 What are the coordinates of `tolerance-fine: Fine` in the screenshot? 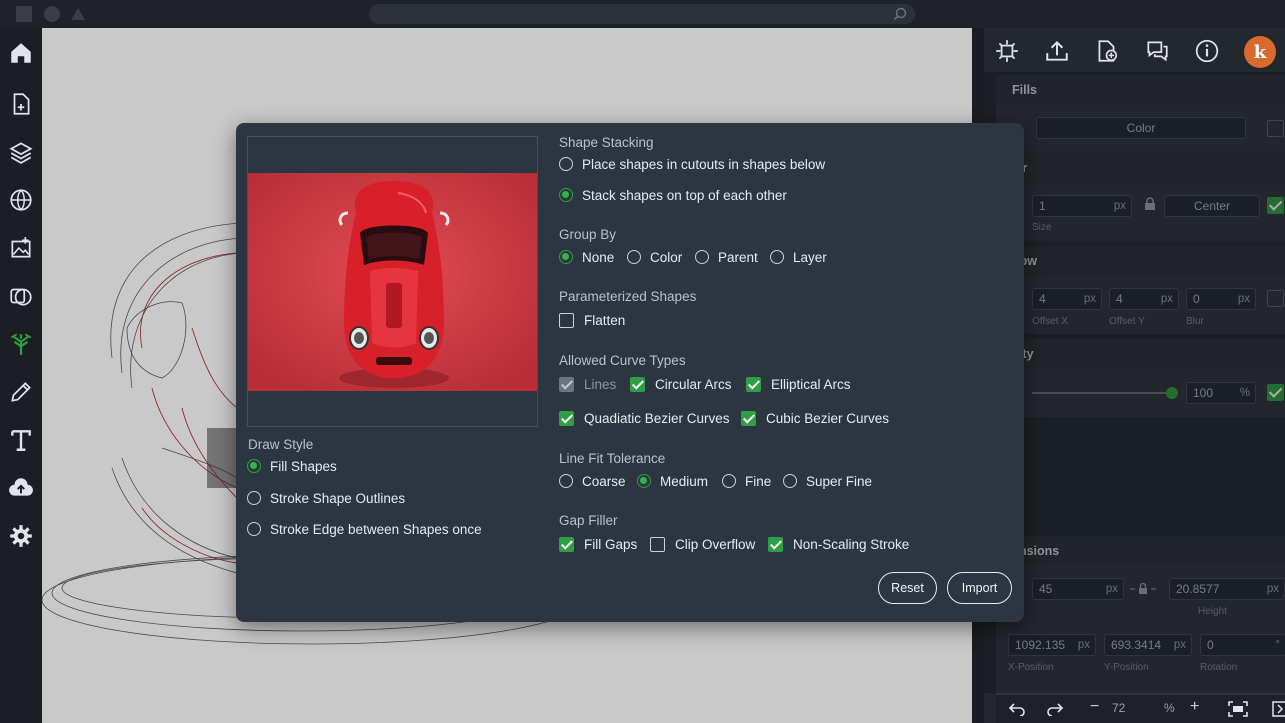 It's located at (746, 481).